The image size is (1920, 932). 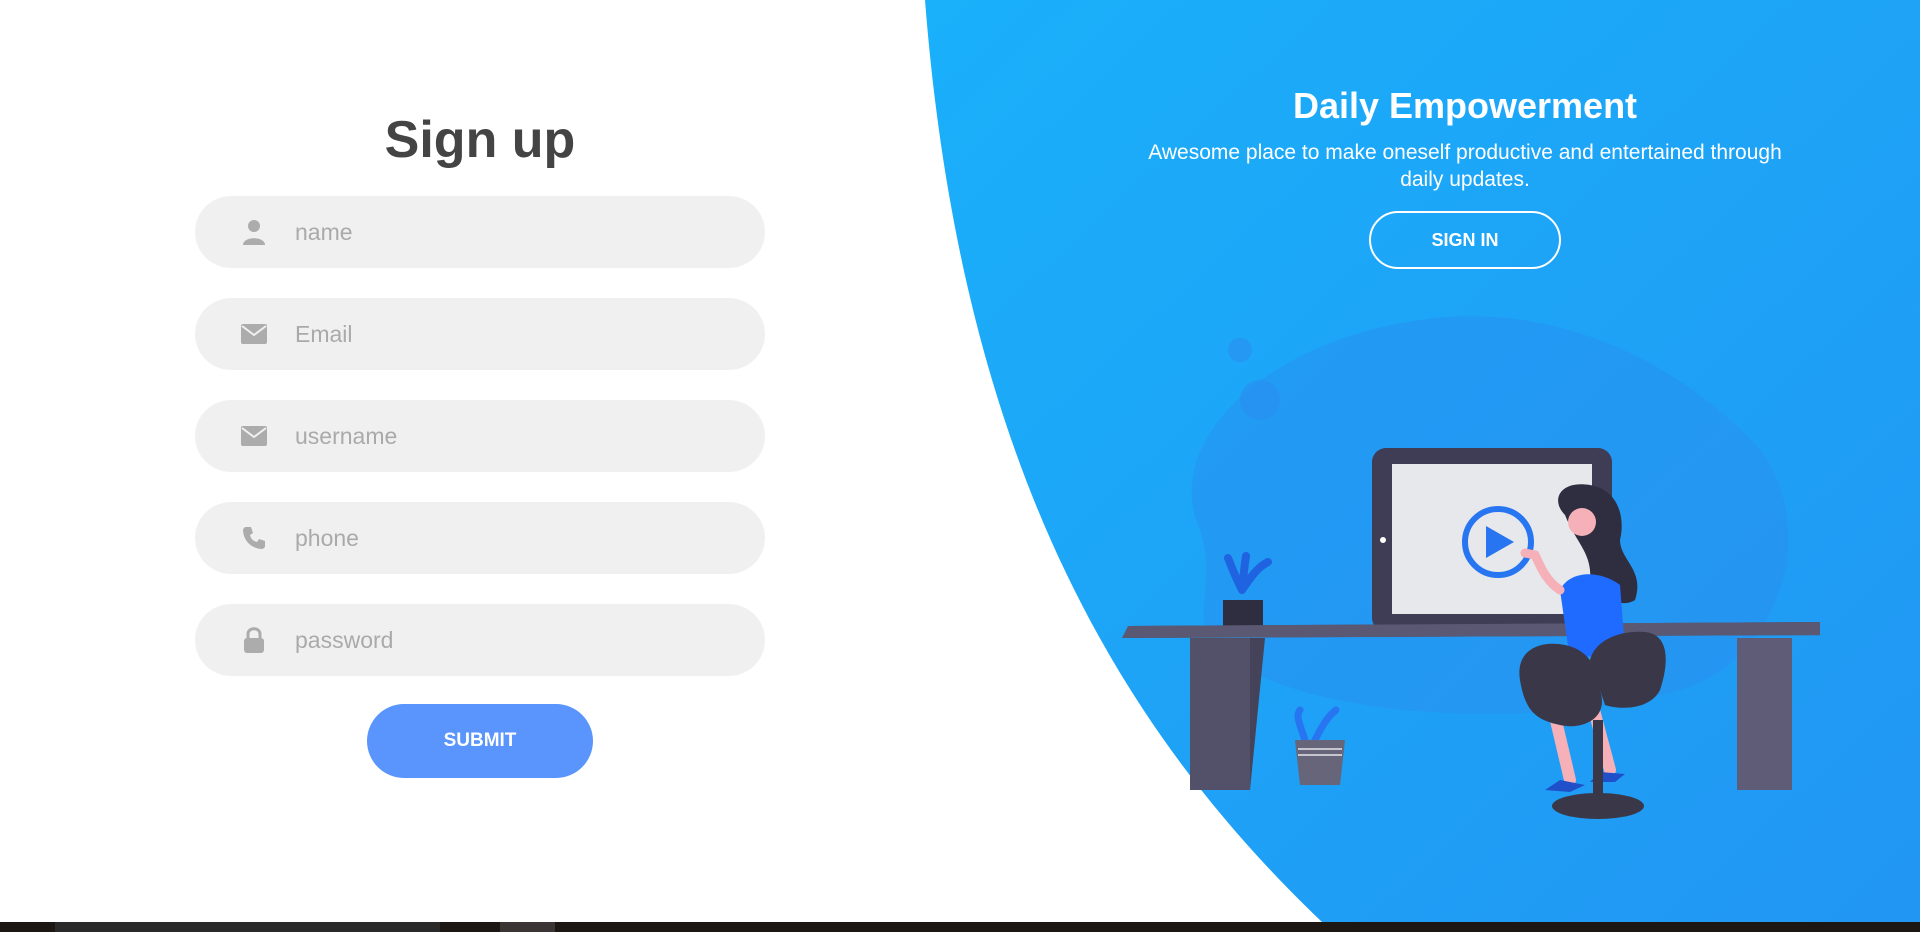 I want to click on name-field, so click(x=480, y=232).